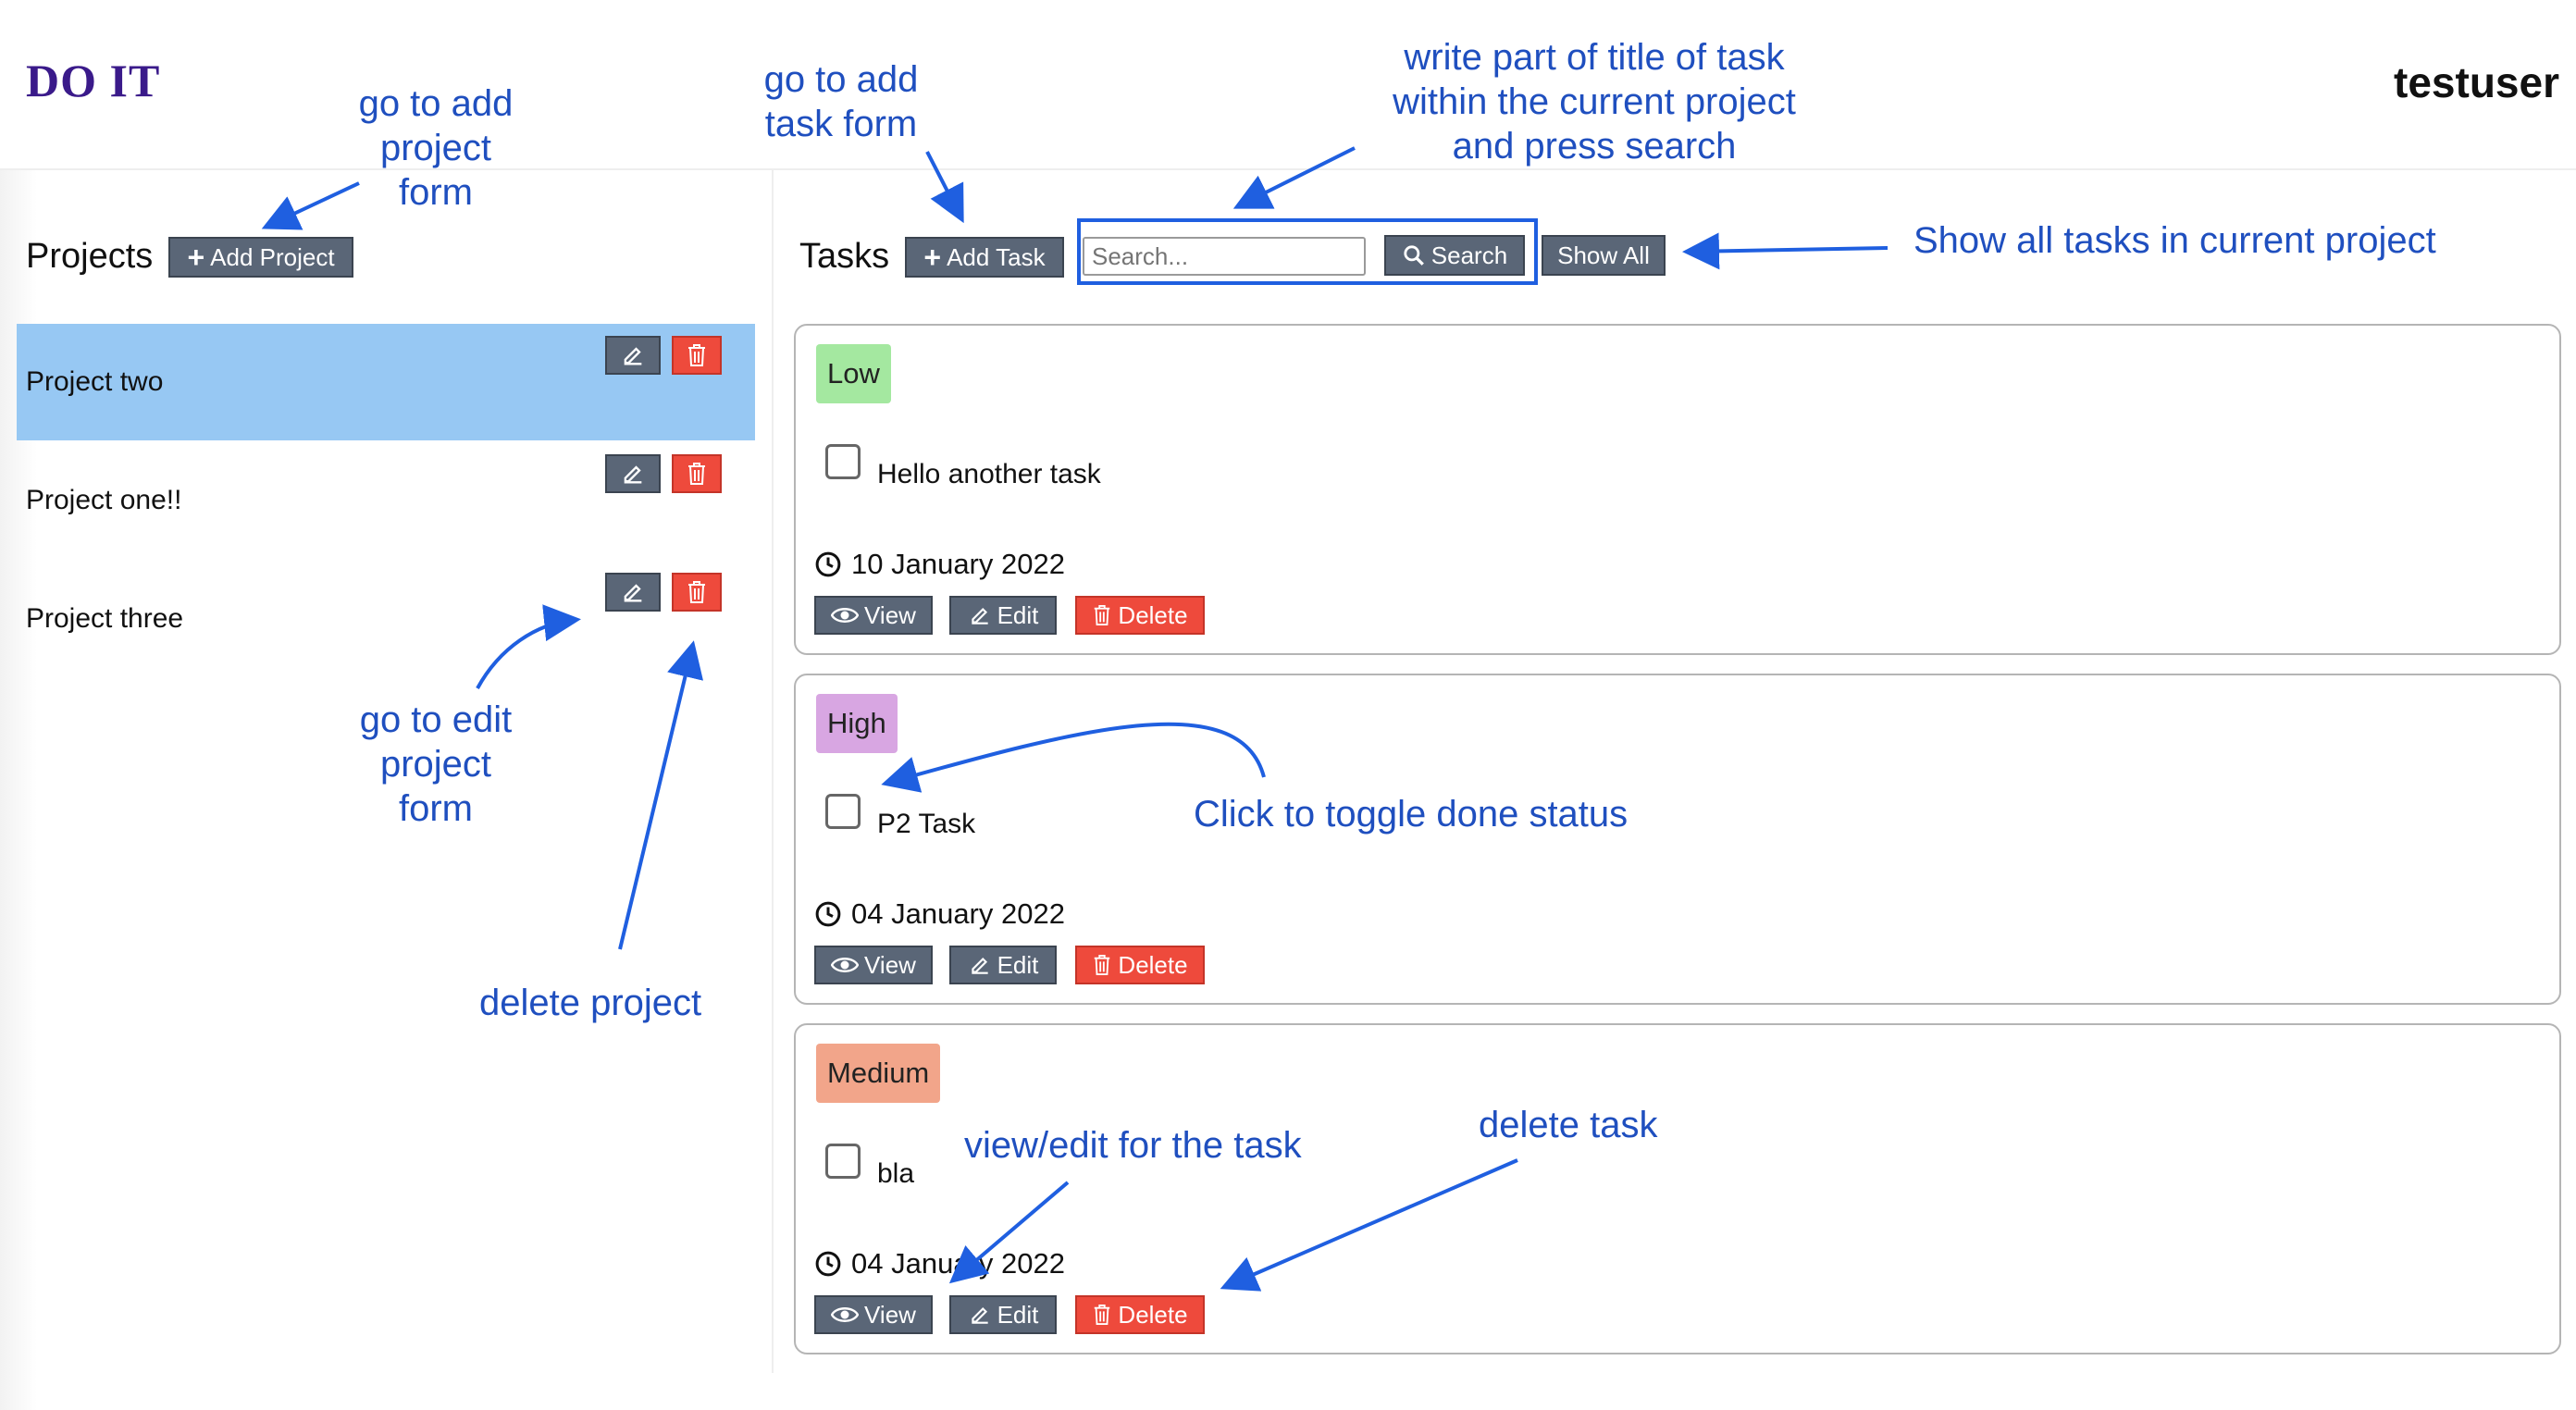  Describe the element at coordinates (1569, 1125) in the screenshot. I see `annotation-delete-task: delete task` at that location.